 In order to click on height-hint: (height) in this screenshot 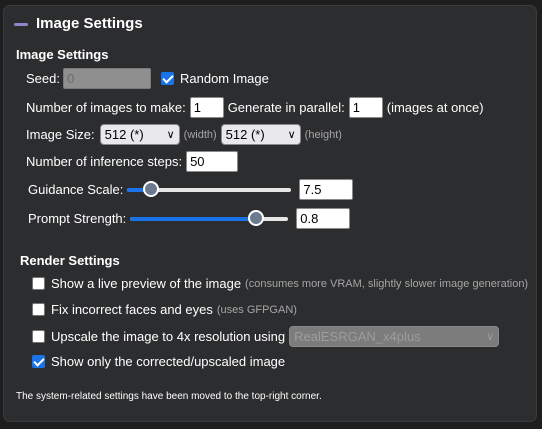, I will do `click(323, 134)`.